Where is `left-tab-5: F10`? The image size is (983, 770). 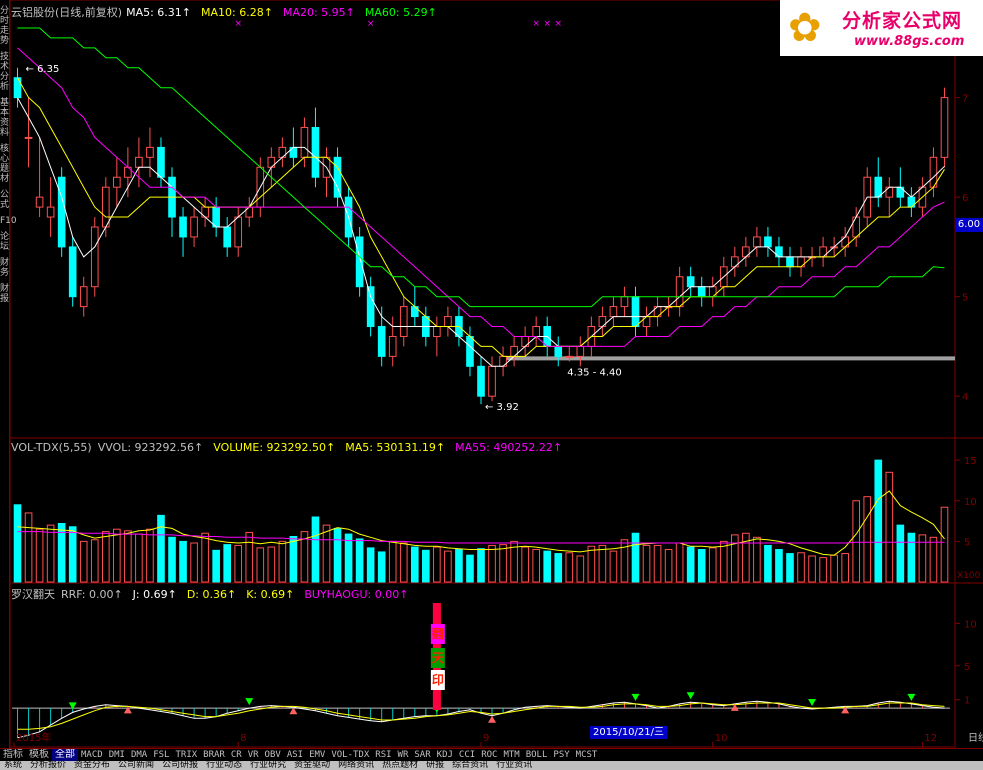 left-tab-5: F10 is located at coordinates (8, 221).